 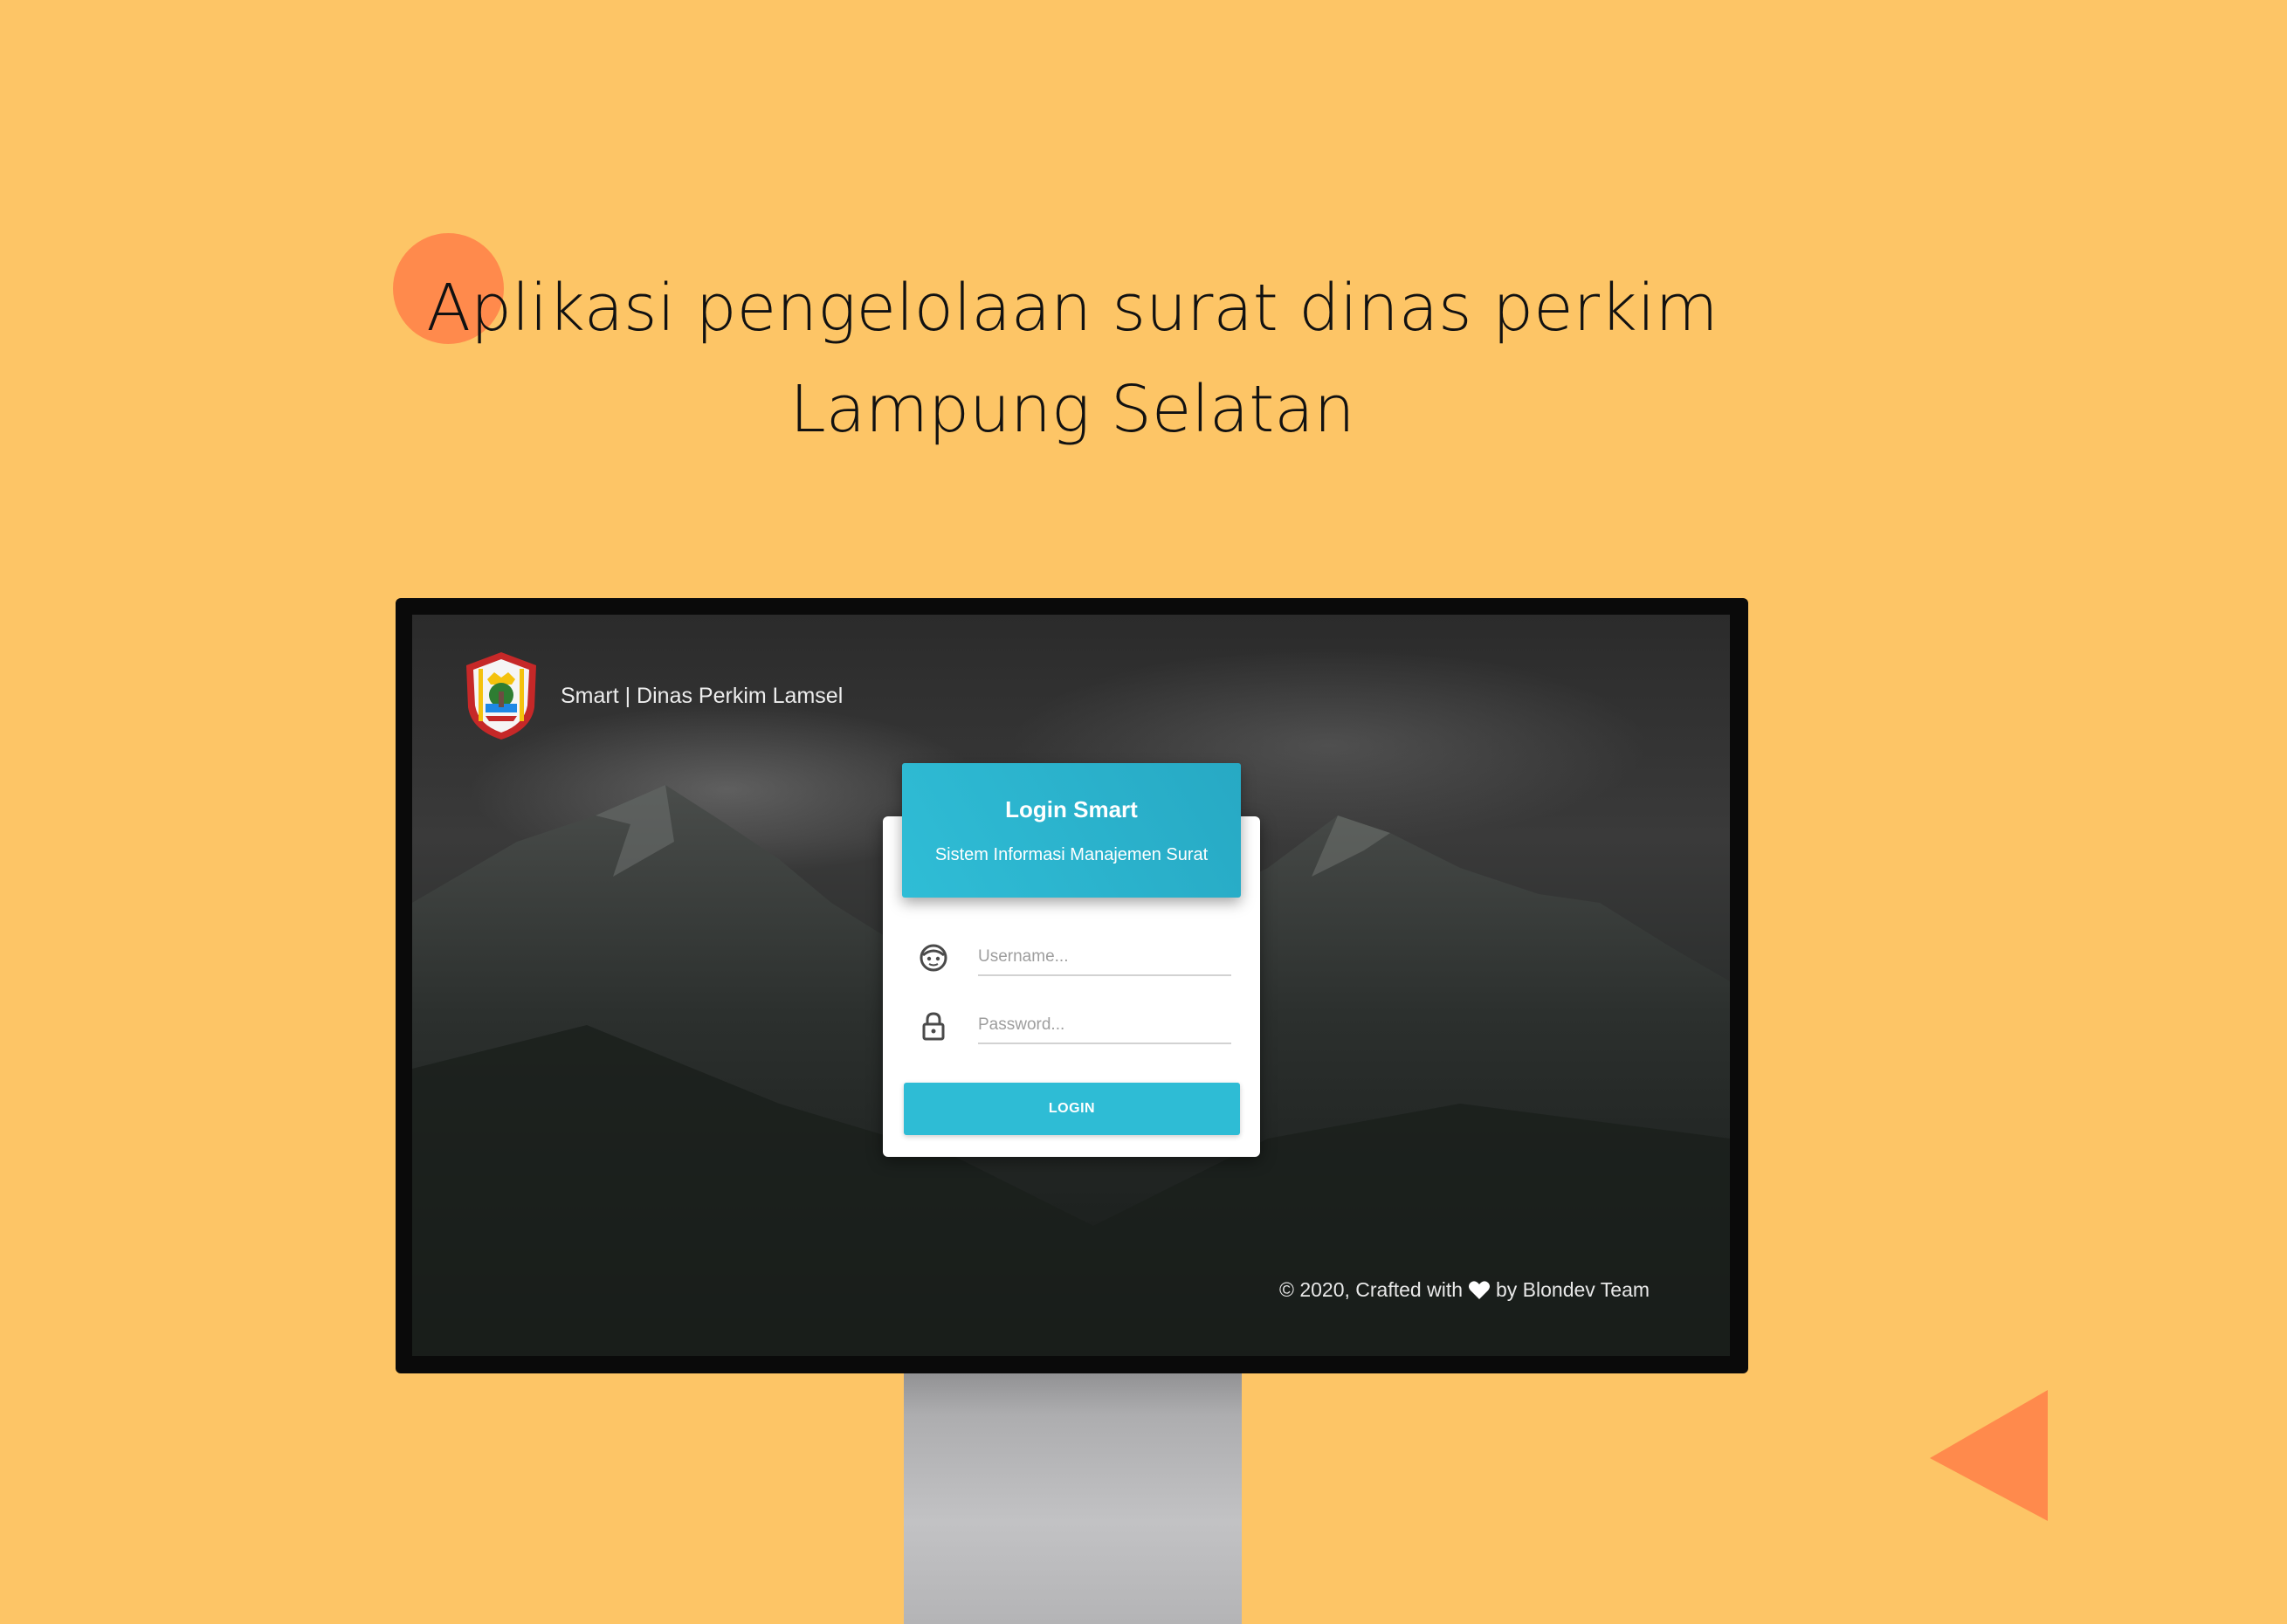 I want to click on password-input, so click(x=1104, y=1026).